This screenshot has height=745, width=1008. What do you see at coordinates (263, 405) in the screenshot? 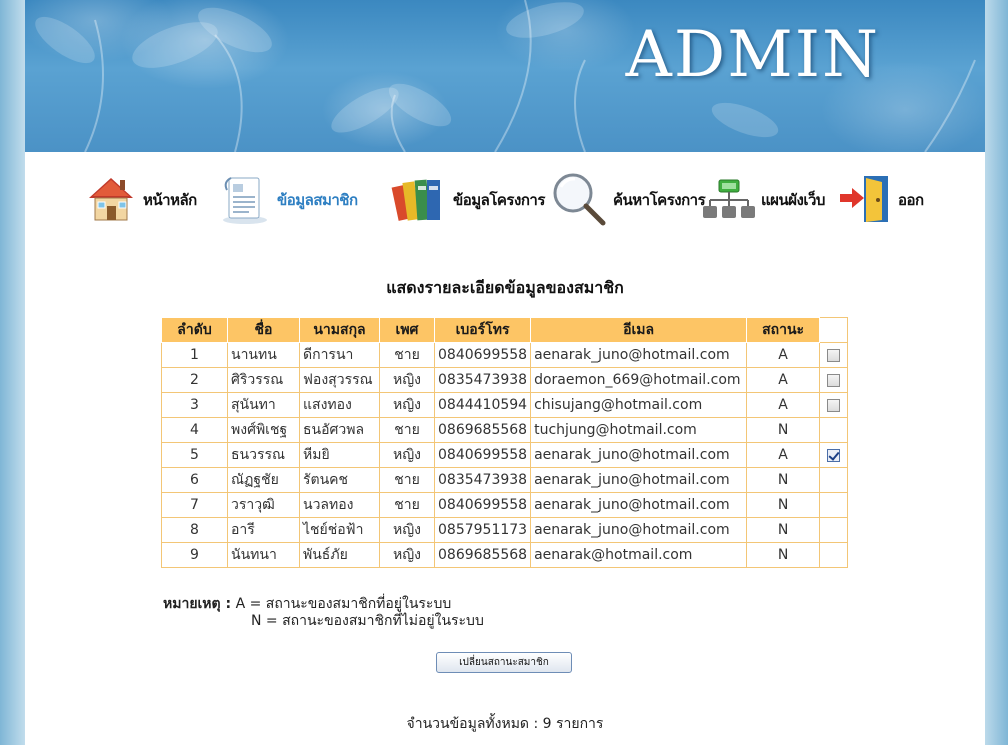
I see `cell-first-name: สุนันทา` at bounding box center [263, 405].